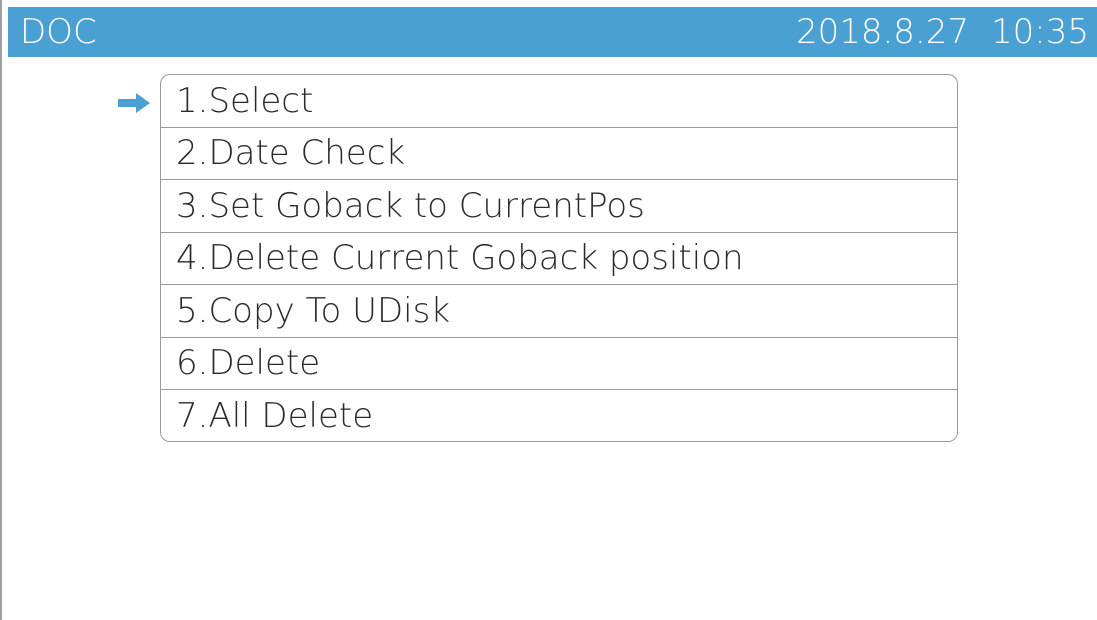 Image resolution: width=1097 pixels, height=620 pixels. What do you see at coordinates (559, 364) in the screenshot?
I see `menu-item-delete: 6.Delete` at bounding box center [559, 364].